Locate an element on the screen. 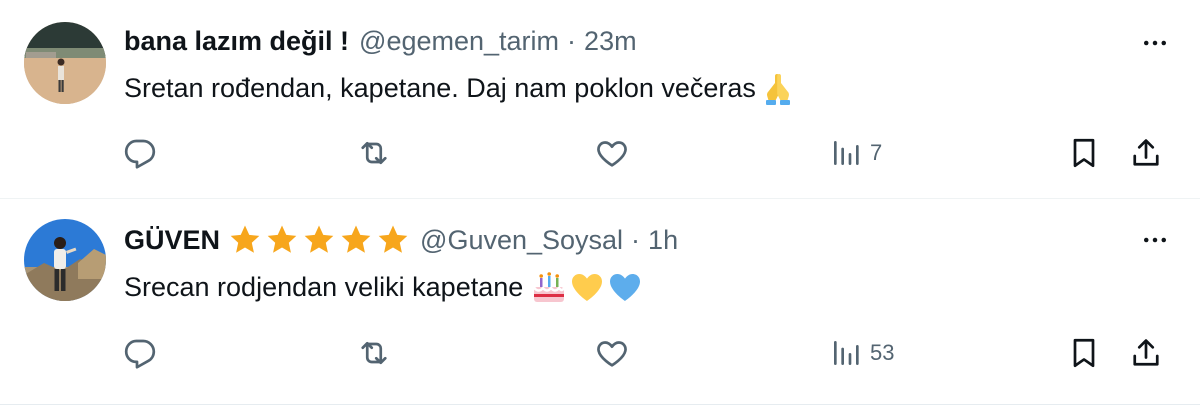 This screenshot has height=406, width=1200. tweet-text: Srecan rodjendan veliki kapetane is located at coordinates (383, 287).